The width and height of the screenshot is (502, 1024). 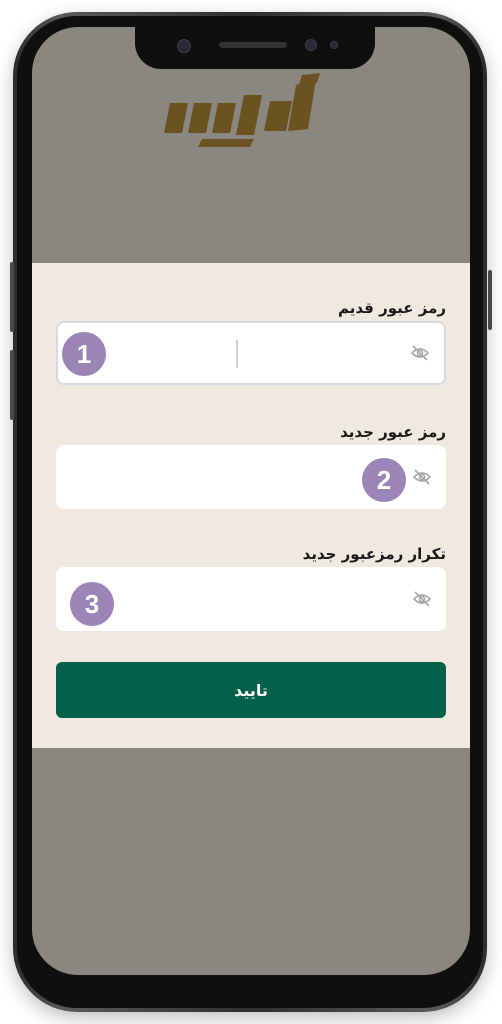 I want to click on marker-badge-2: 2, so click(x=384, y=480).